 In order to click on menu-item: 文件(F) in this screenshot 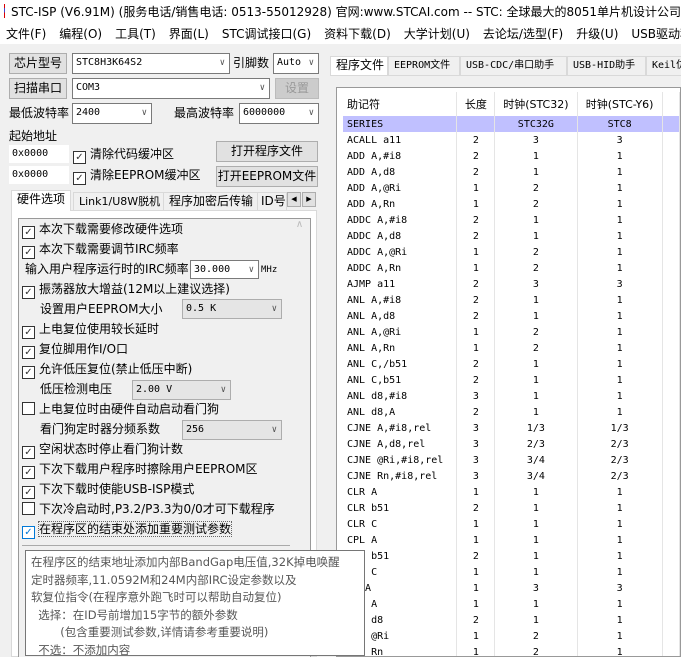, I will do `click(26, 33)`.